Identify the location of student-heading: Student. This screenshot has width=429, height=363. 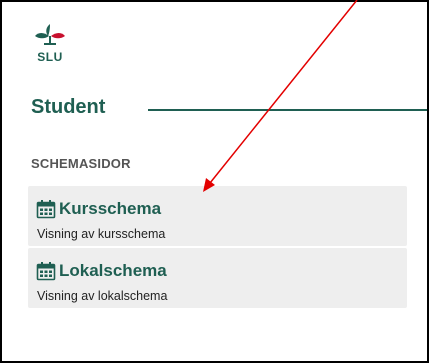
(68, 107).